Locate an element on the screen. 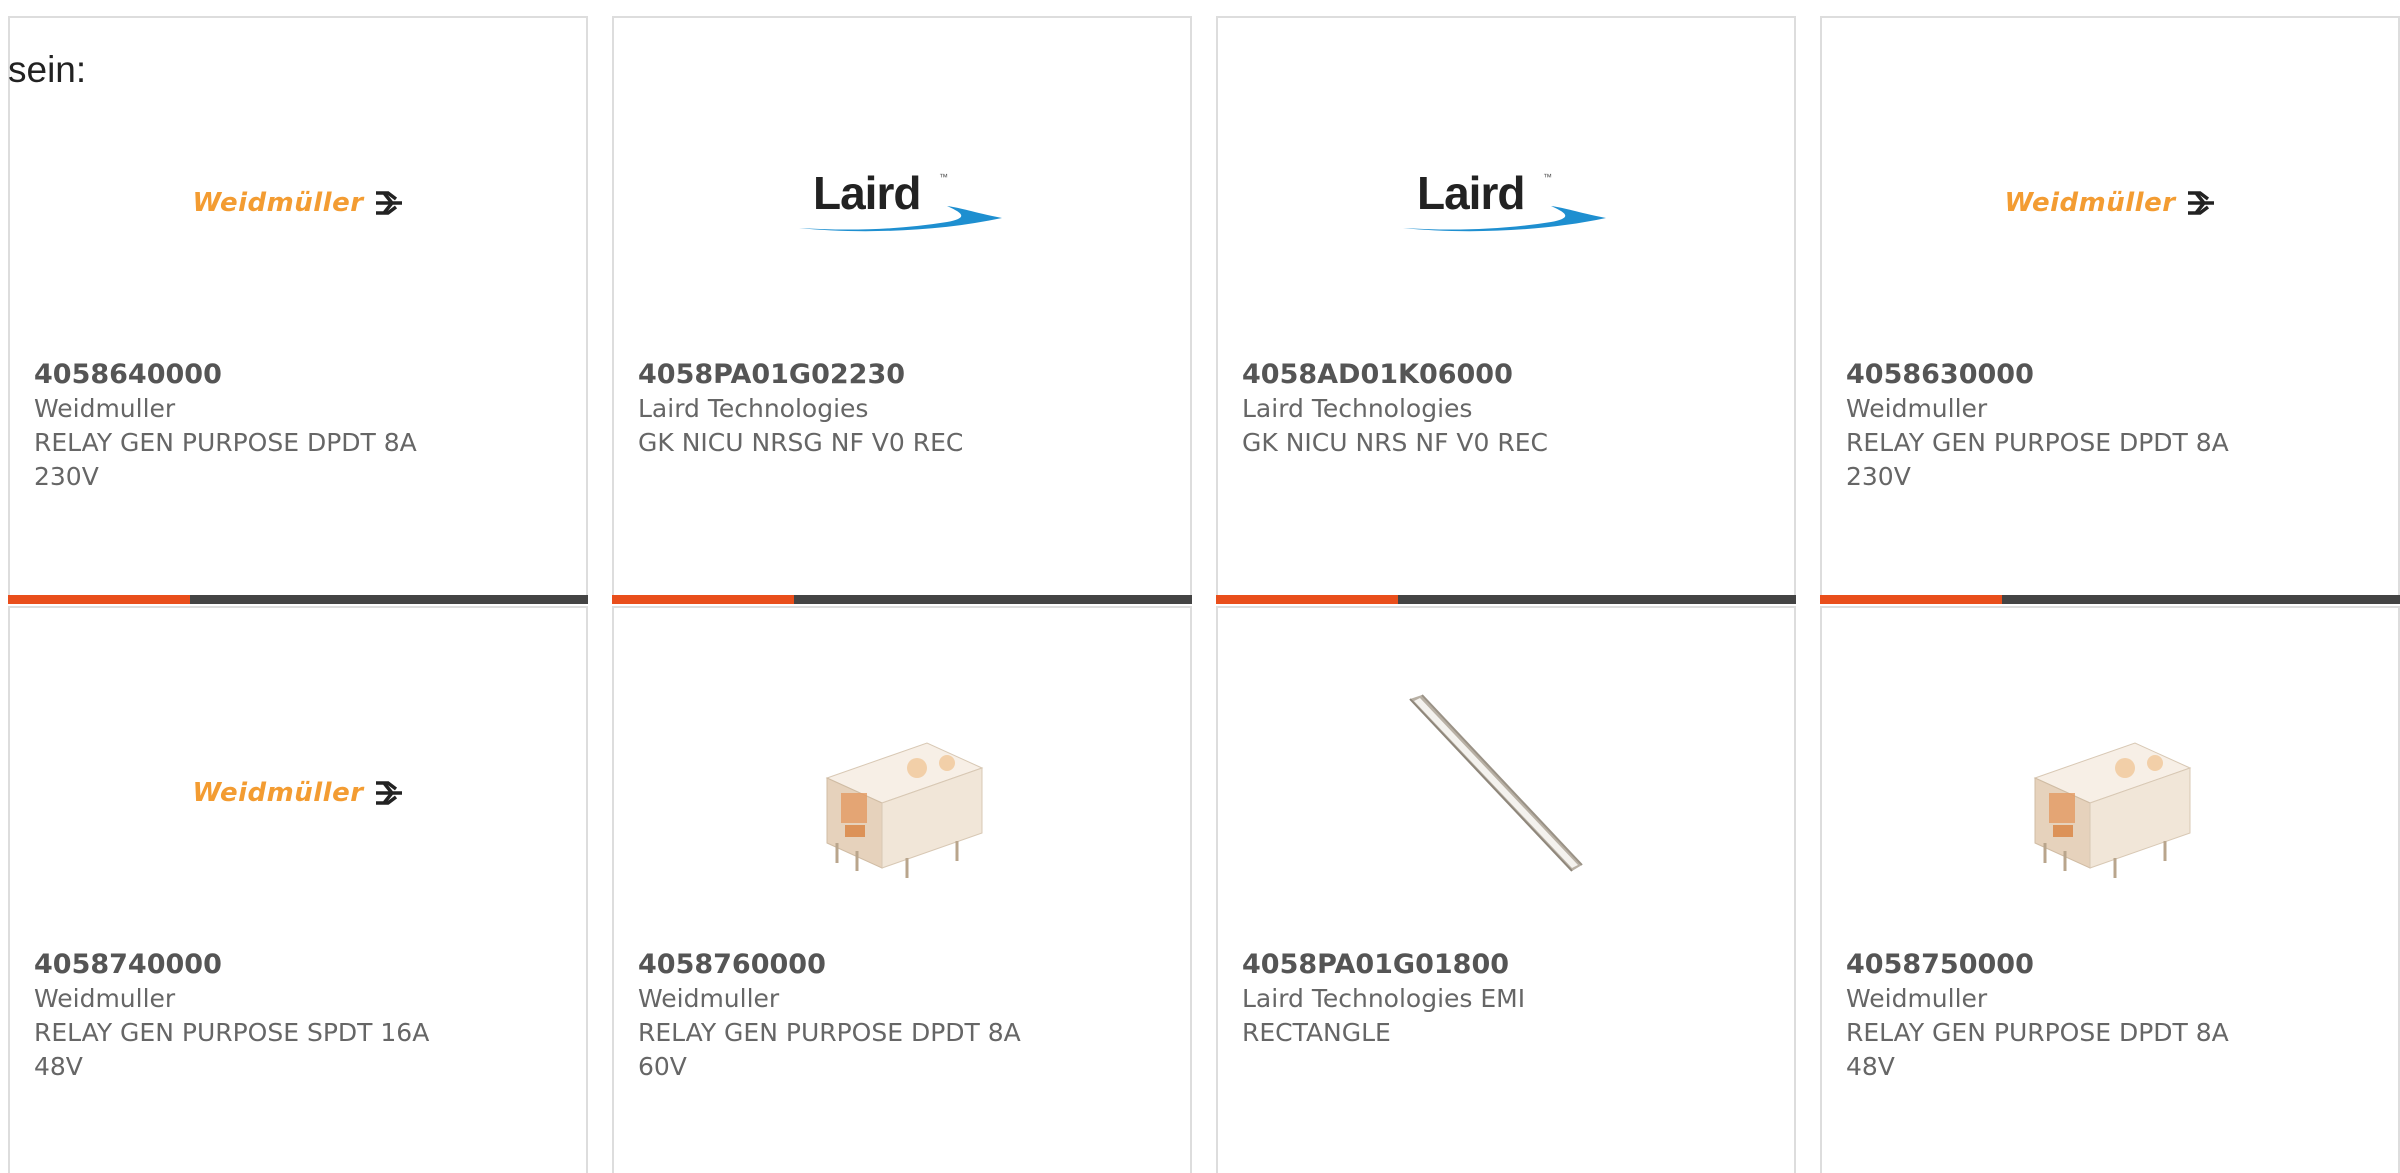 This screenshot has width=2400, height=1173. part-number: 4058PA01G02230 is located at coordinates (771, 374).